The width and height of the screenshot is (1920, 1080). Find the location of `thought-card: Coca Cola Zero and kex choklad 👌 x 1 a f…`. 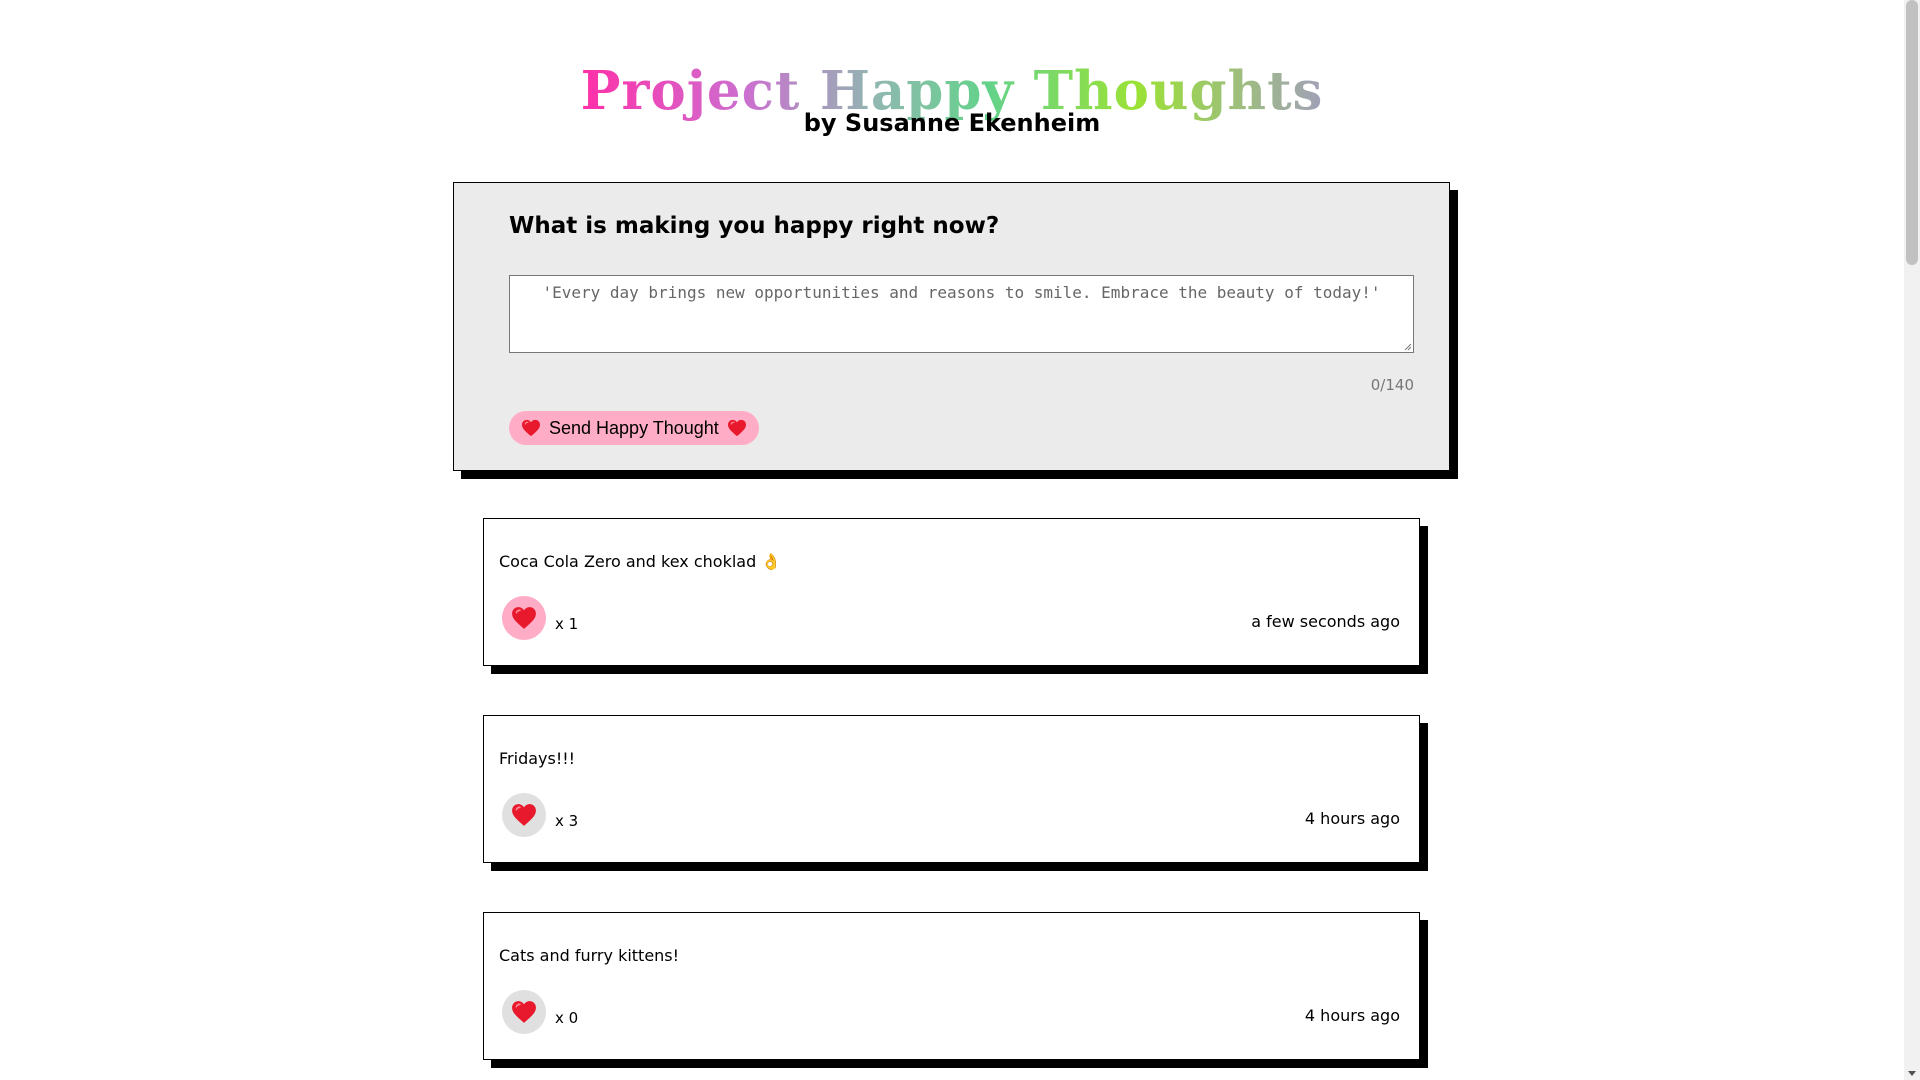

thought-card: Coca Cola Zero and kex choklad 👌 x 1 a f… is located at coordinates (951, 592).